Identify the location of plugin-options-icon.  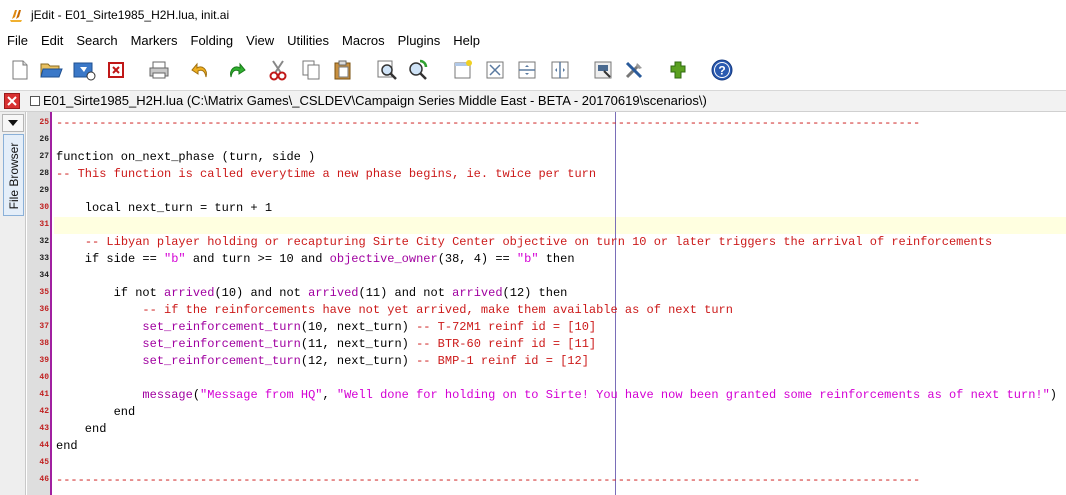
(635, 70).